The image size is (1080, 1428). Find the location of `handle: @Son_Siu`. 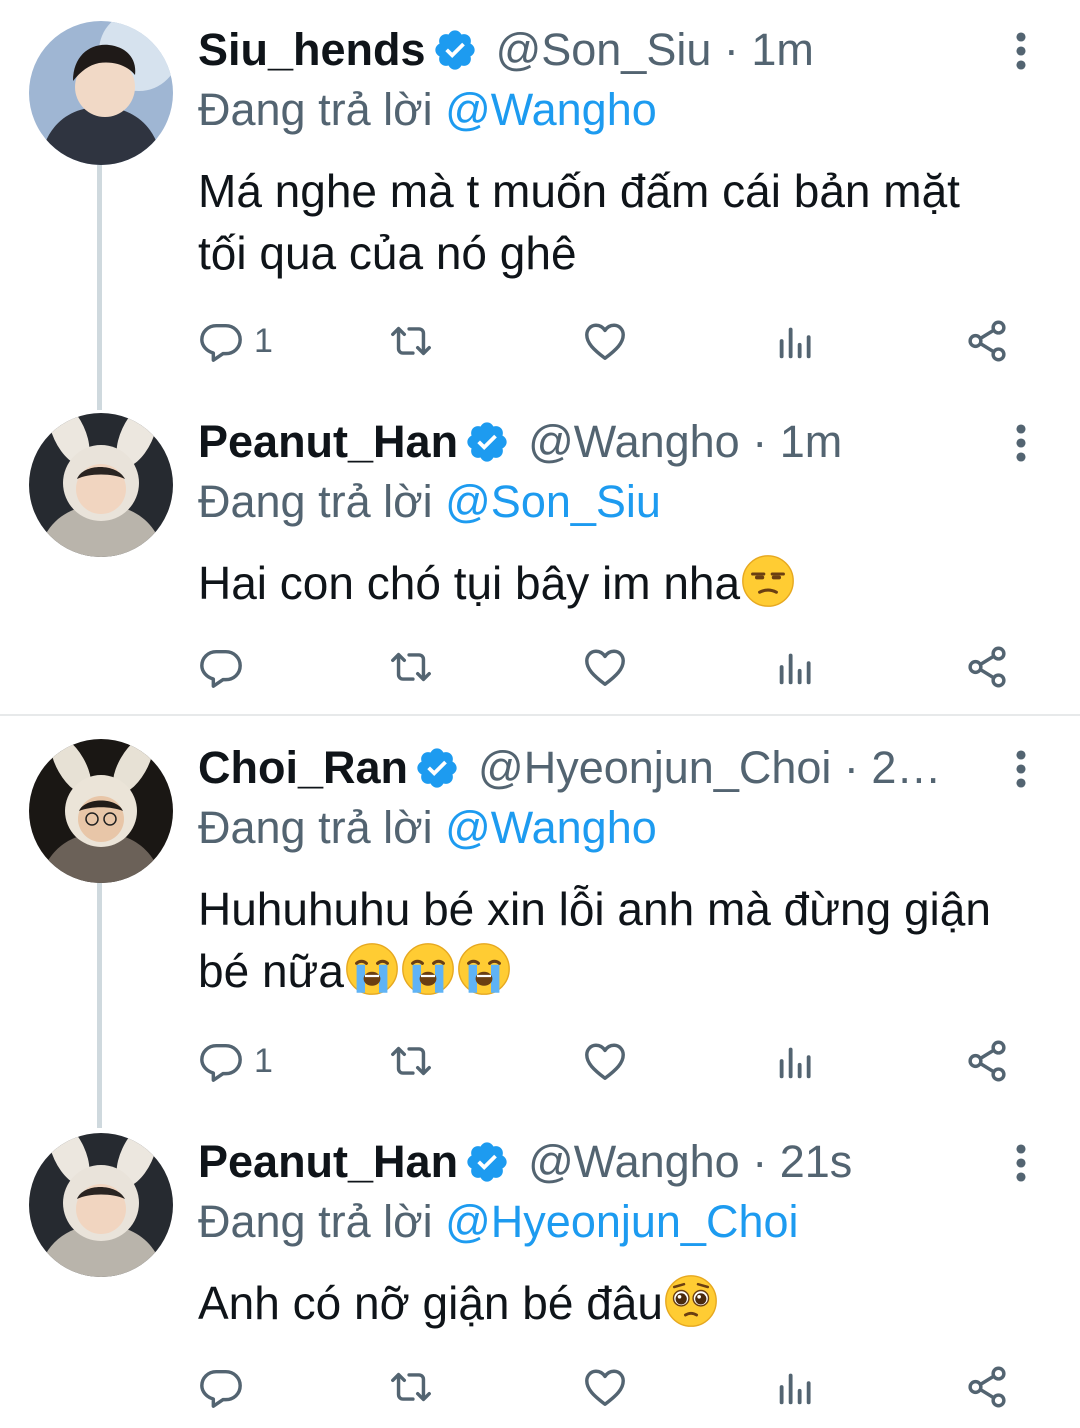

handle: @Son_Siu is located at coordinates (604, 49).